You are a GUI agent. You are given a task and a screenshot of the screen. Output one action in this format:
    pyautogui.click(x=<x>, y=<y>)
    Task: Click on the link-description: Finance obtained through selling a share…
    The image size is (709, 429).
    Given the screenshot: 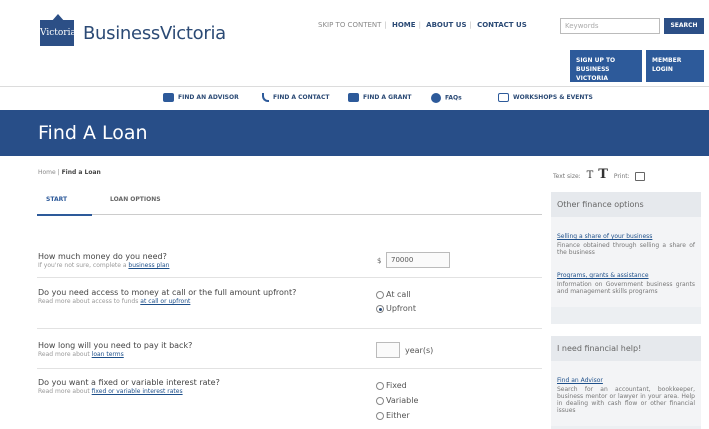 What is the action you would take?
    pyautogui.click(x=626, y=249)
    